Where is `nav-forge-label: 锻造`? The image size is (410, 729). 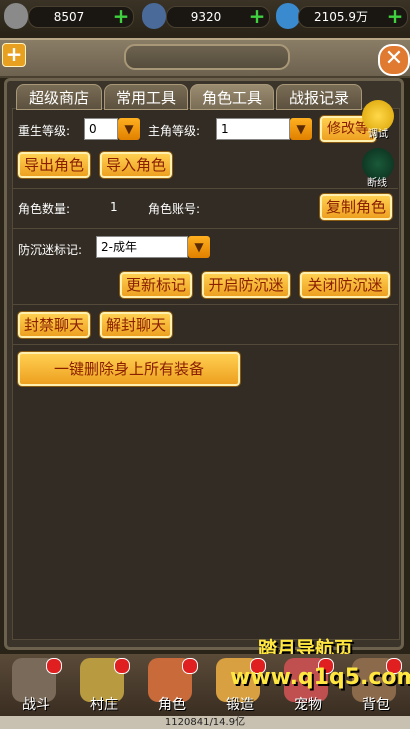 nav-forge-label: 锻造 is located at coordinates (240, 705).